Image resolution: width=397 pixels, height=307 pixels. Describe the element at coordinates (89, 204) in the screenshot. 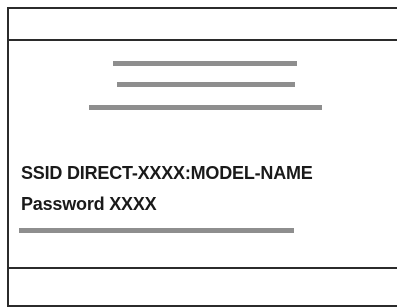

I see `password-label: Password XXXX` at that location.